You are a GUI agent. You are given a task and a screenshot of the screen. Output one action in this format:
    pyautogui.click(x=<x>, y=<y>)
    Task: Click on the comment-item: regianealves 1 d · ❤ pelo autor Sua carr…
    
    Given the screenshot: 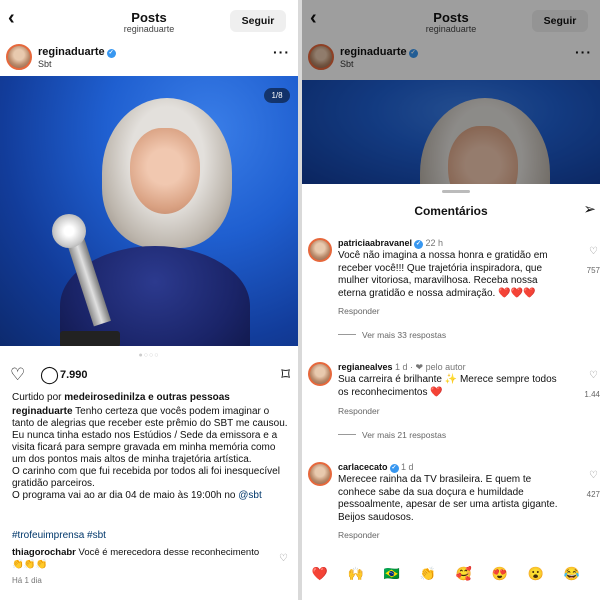 What is the action you would take?
    pyautogui.click(x=451, y=410)
    